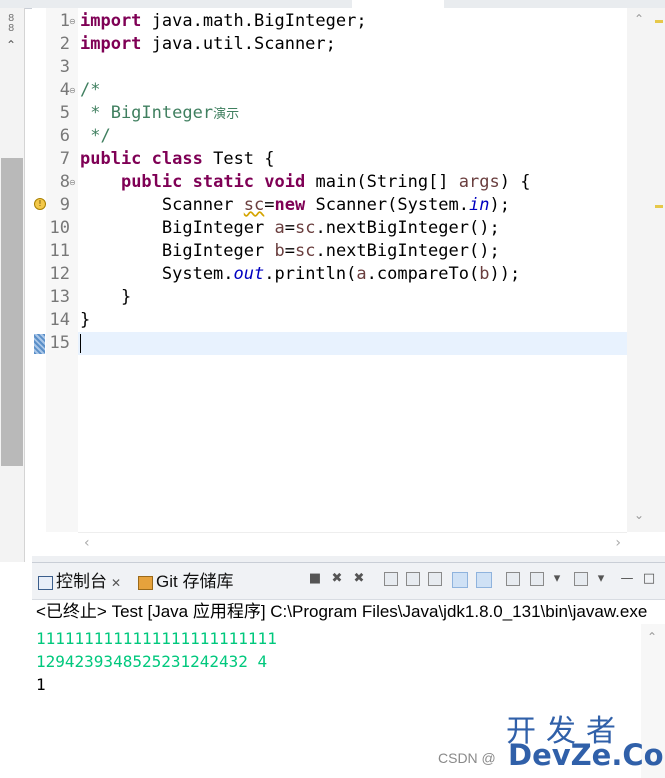  What do you see at coordinates (515, 182) in the screenshot?
I see `code-text: ) {` at bounding box center [515, 182].